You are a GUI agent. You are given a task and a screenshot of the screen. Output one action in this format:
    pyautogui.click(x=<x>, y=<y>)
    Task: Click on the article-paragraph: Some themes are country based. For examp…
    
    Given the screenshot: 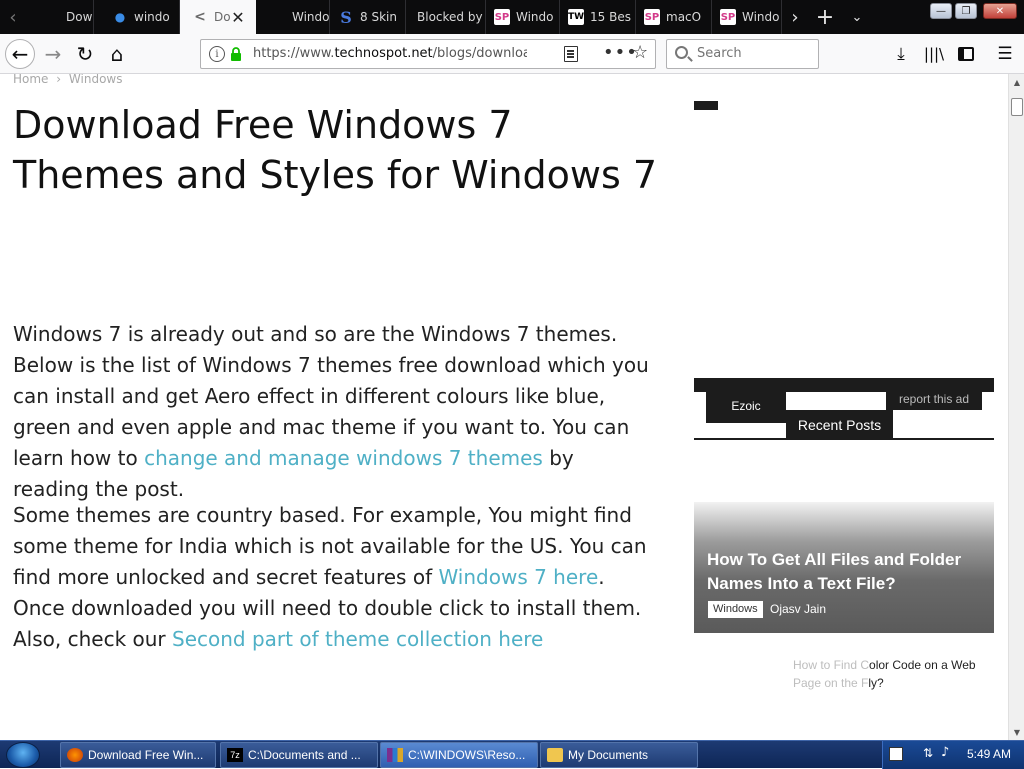 What is the action you would take?
    pyautogui.click(x=330, y=577)
    